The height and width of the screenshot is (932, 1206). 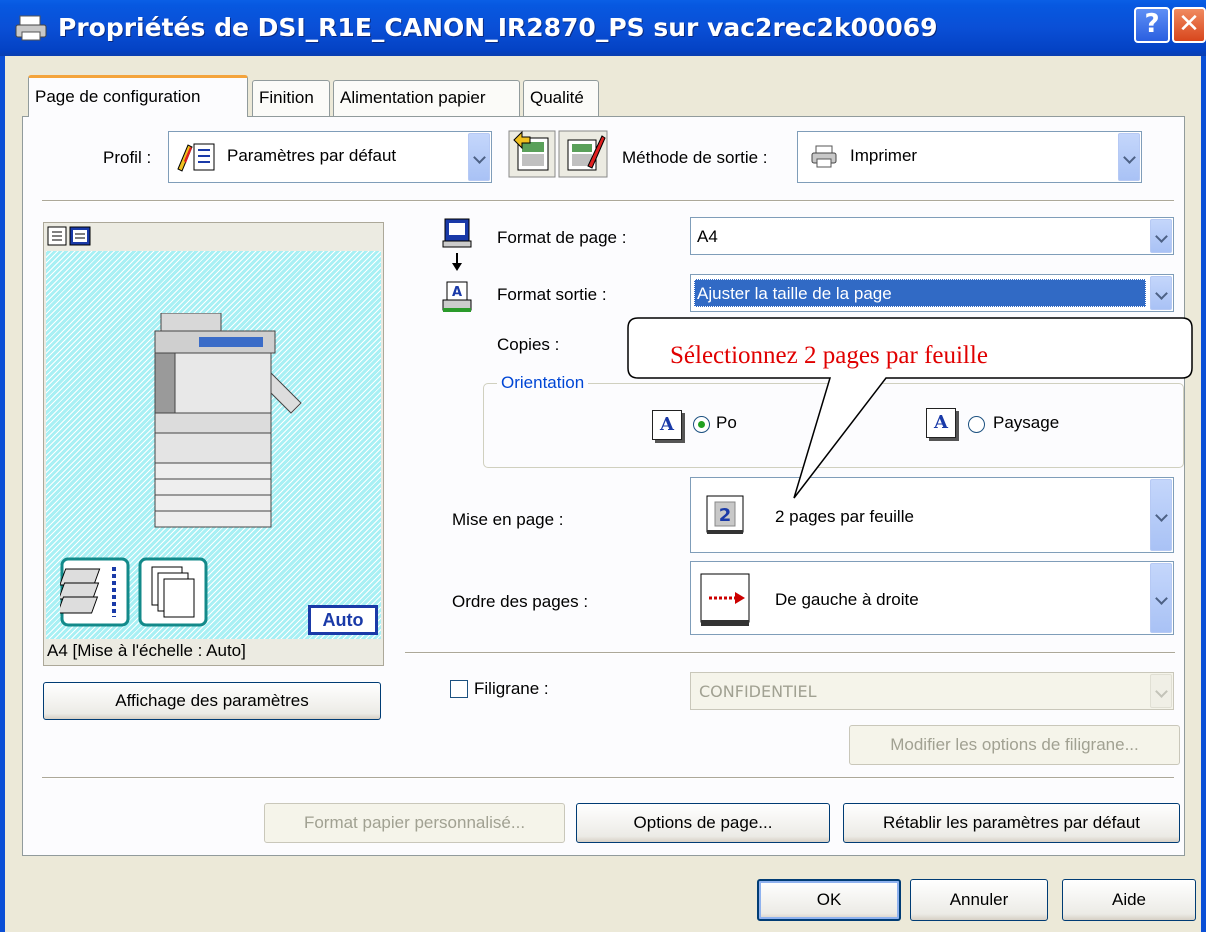 I want to click on layout-dropdown-arrow, so click(x=1161, y=515).